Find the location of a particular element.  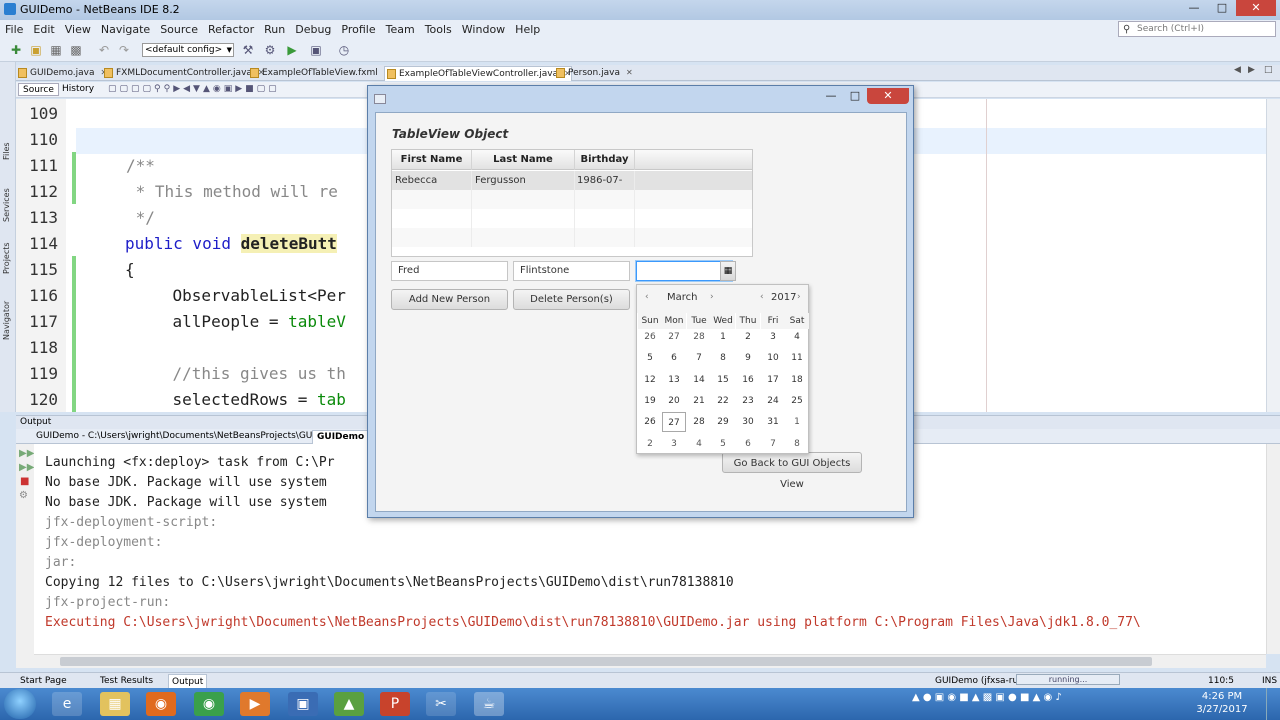

files-panel-tab: Files is located at coordinates (6, 151).